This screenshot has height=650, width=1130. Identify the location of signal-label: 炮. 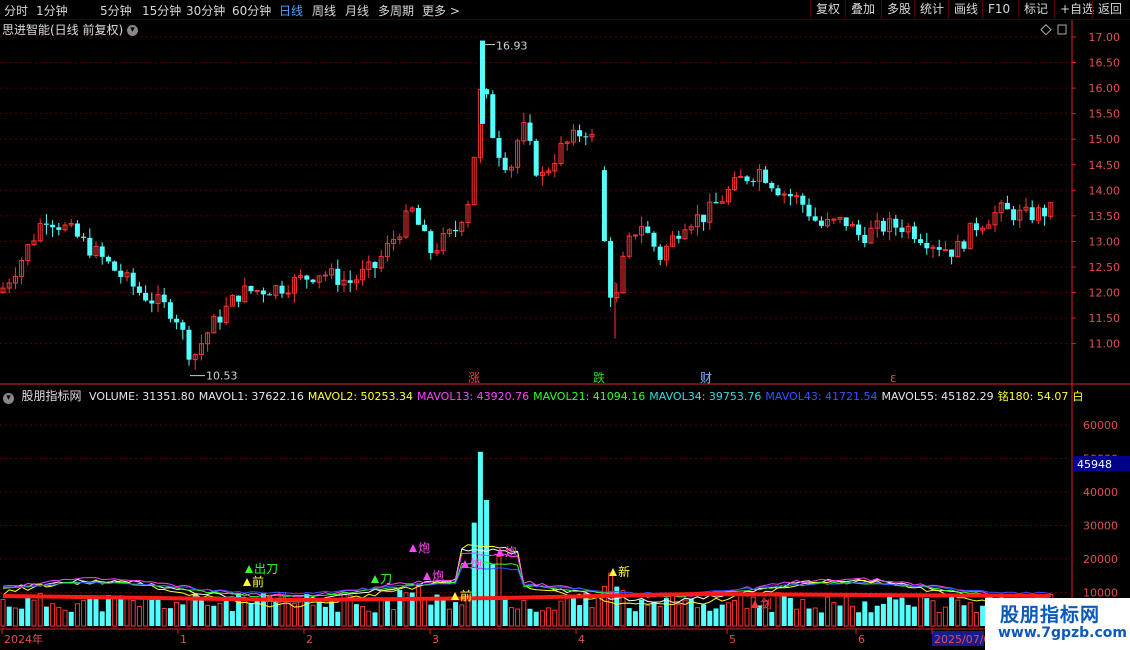
(511, 552).